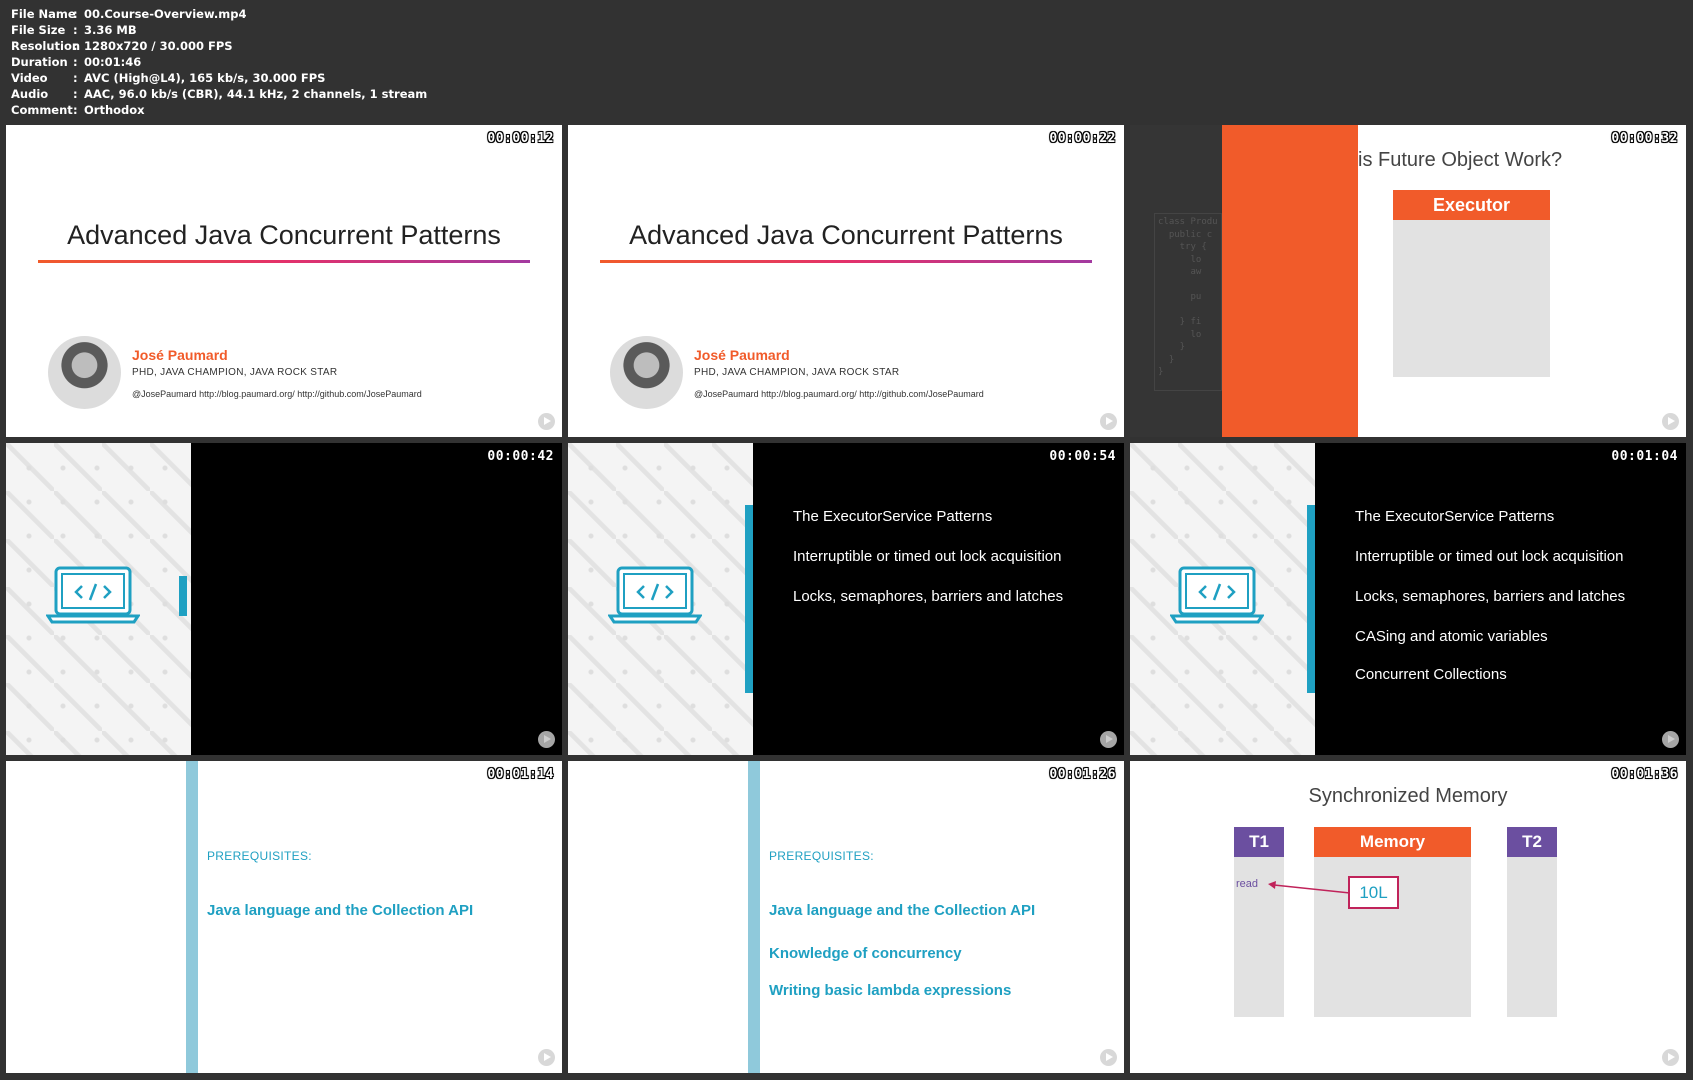  I want to click on meta-row-resolution: Resolution:1280x720 / 30.000 FPS, so click(122, 46).